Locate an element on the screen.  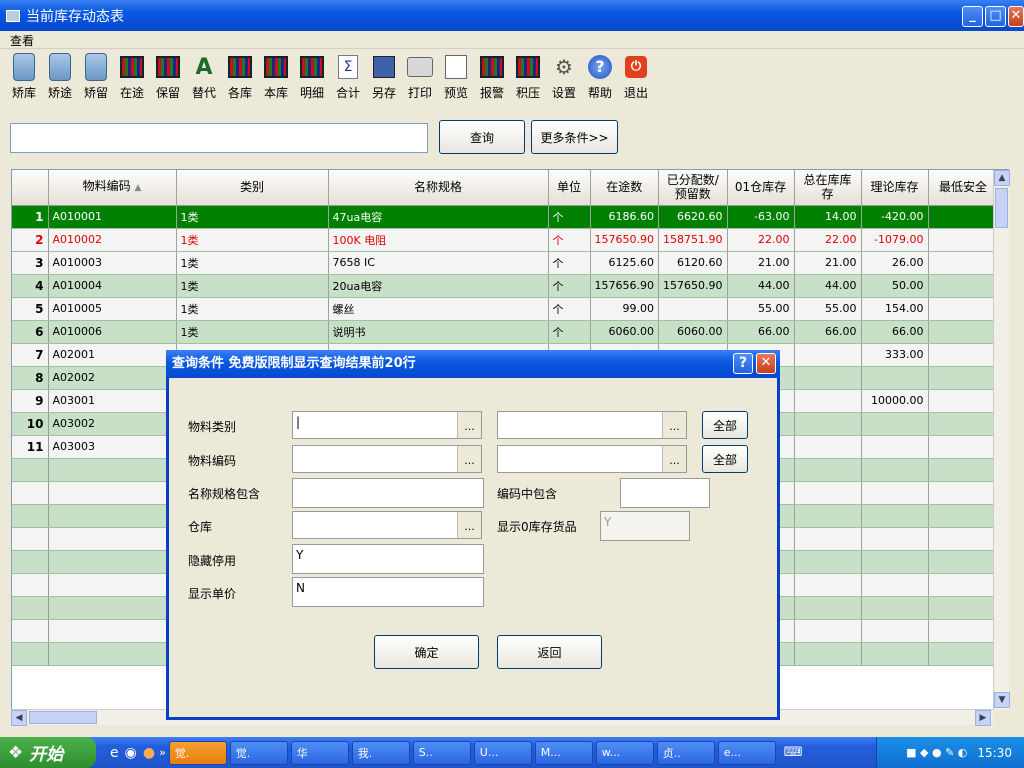
table-cell: 44.00 is located at coordinates (761, 286).